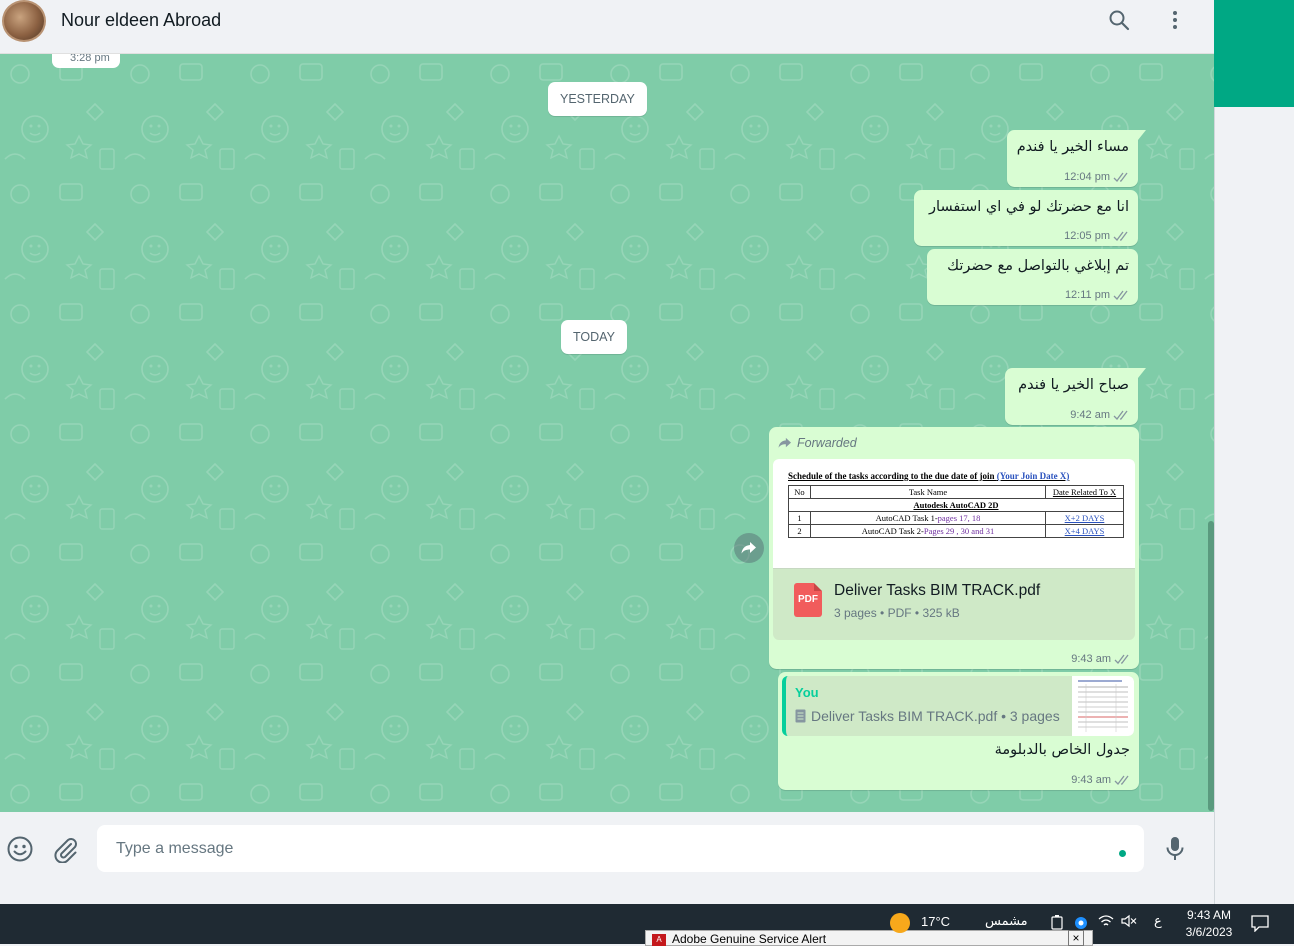  Describe the element at coordinates (937, 591) in the screenshot. I see `document-file-name: Deliver Tasks BIM TRACK.pdf` at that location.